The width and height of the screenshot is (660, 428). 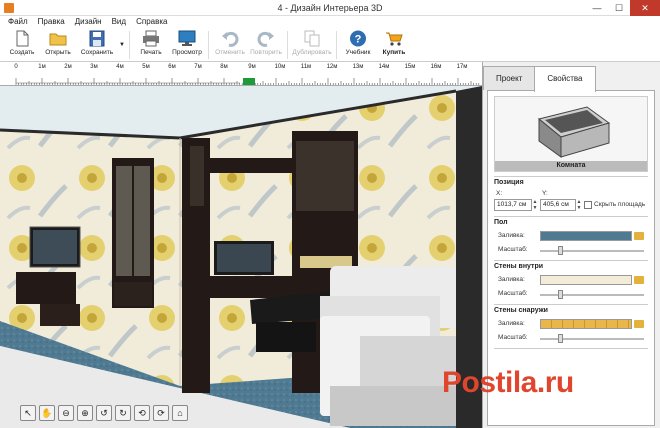 What do you see at coordinates (51, 22) in the screenshot?
I see `menu-edit: Правка` at bounding box center [51, 22].